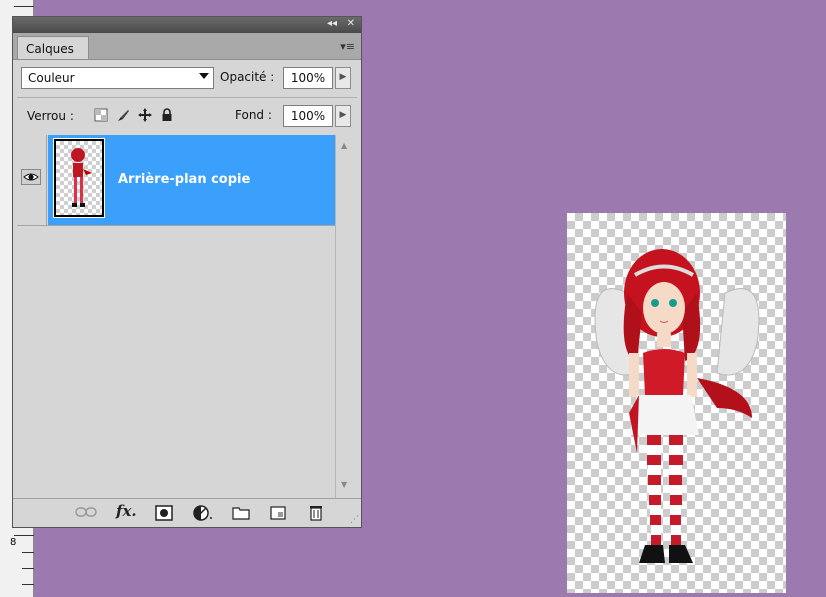 The image size is (826, 597). What do you see at coordinates (247, 77) in the screenshot?
I see `opacity-label: Opacité :` at bounding box center [247, 77].